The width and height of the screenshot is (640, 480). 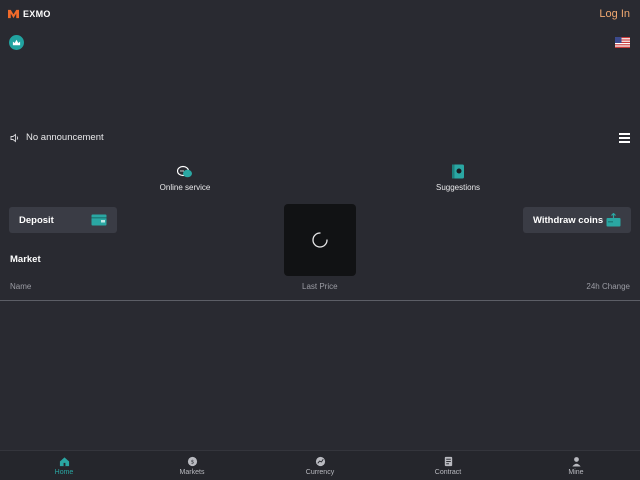 What do you see at coordinates (13, 14) in the screenshot?
I see `exmo-logo-icon` at bounding box center [13, 14].